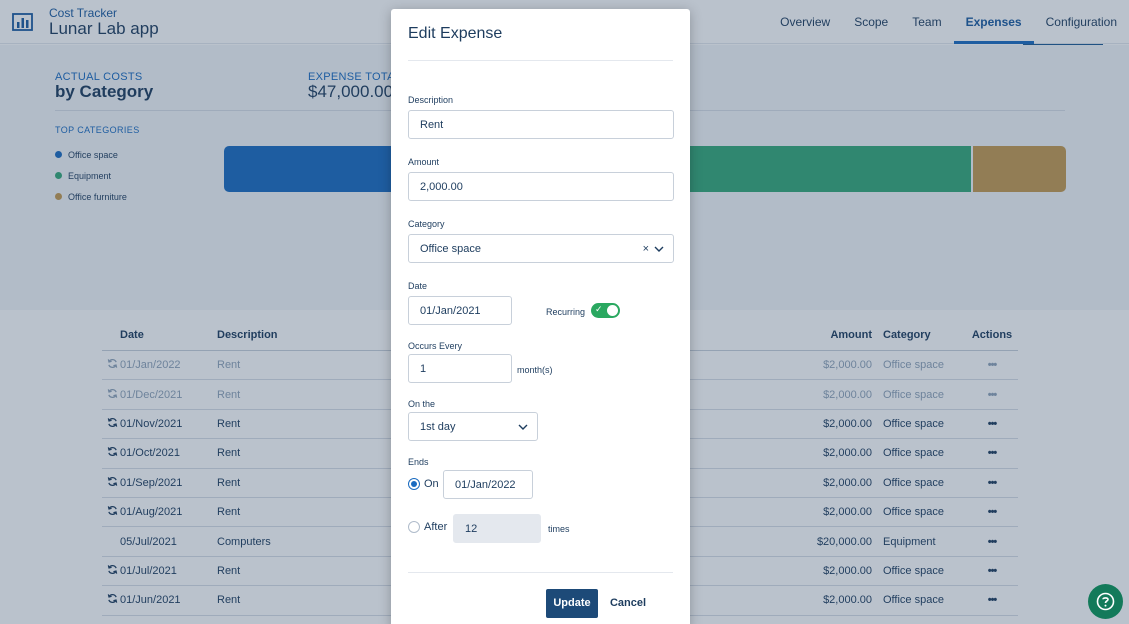 Image resolution: width=1129 pixels, height=624 pixels. What do you see at coordinates (628, 603) in the screenshot?
I see `cancel-button: Cancel` at bounding box center [628, 603].